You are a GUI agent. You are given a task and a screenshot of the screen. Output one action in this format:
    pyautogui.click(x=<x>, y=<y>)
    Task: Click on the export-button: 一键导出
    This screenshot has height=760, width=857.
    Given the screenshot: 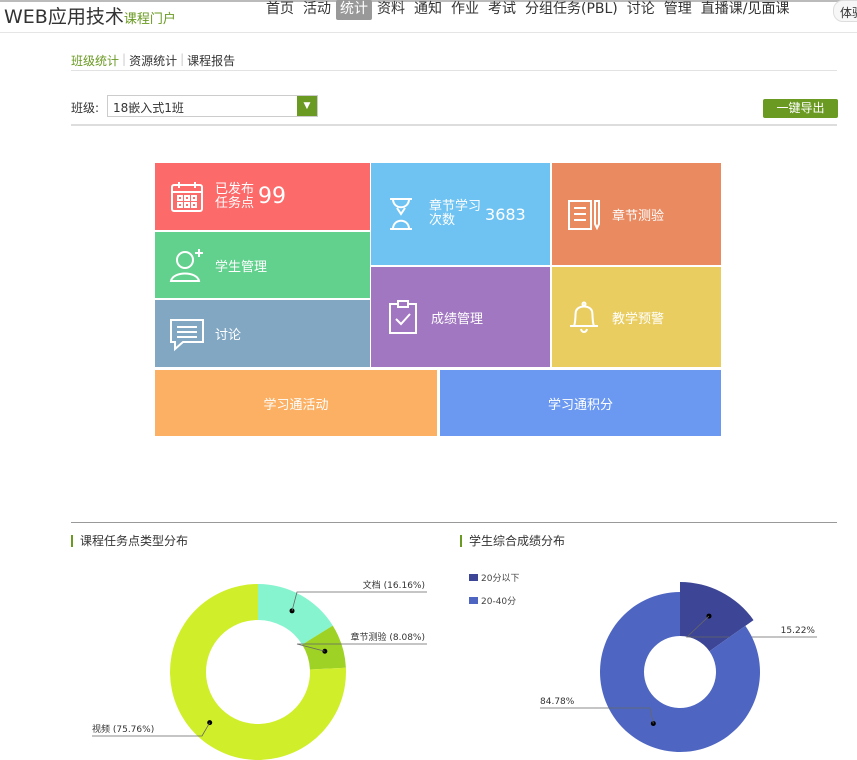 What is the action you would take?
    pyautogui.click(x=800, y=108)
    